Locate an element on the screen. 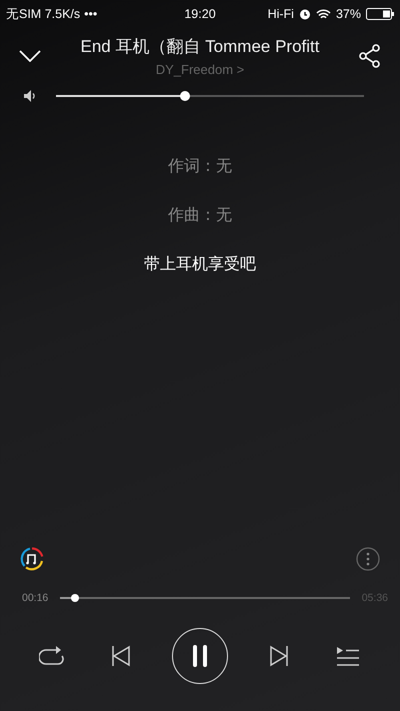 Image resolution: width=400 pixels, height=711 pixels. lyric-line: 带上耳机享受吧 is located at coordinates (200, 264).